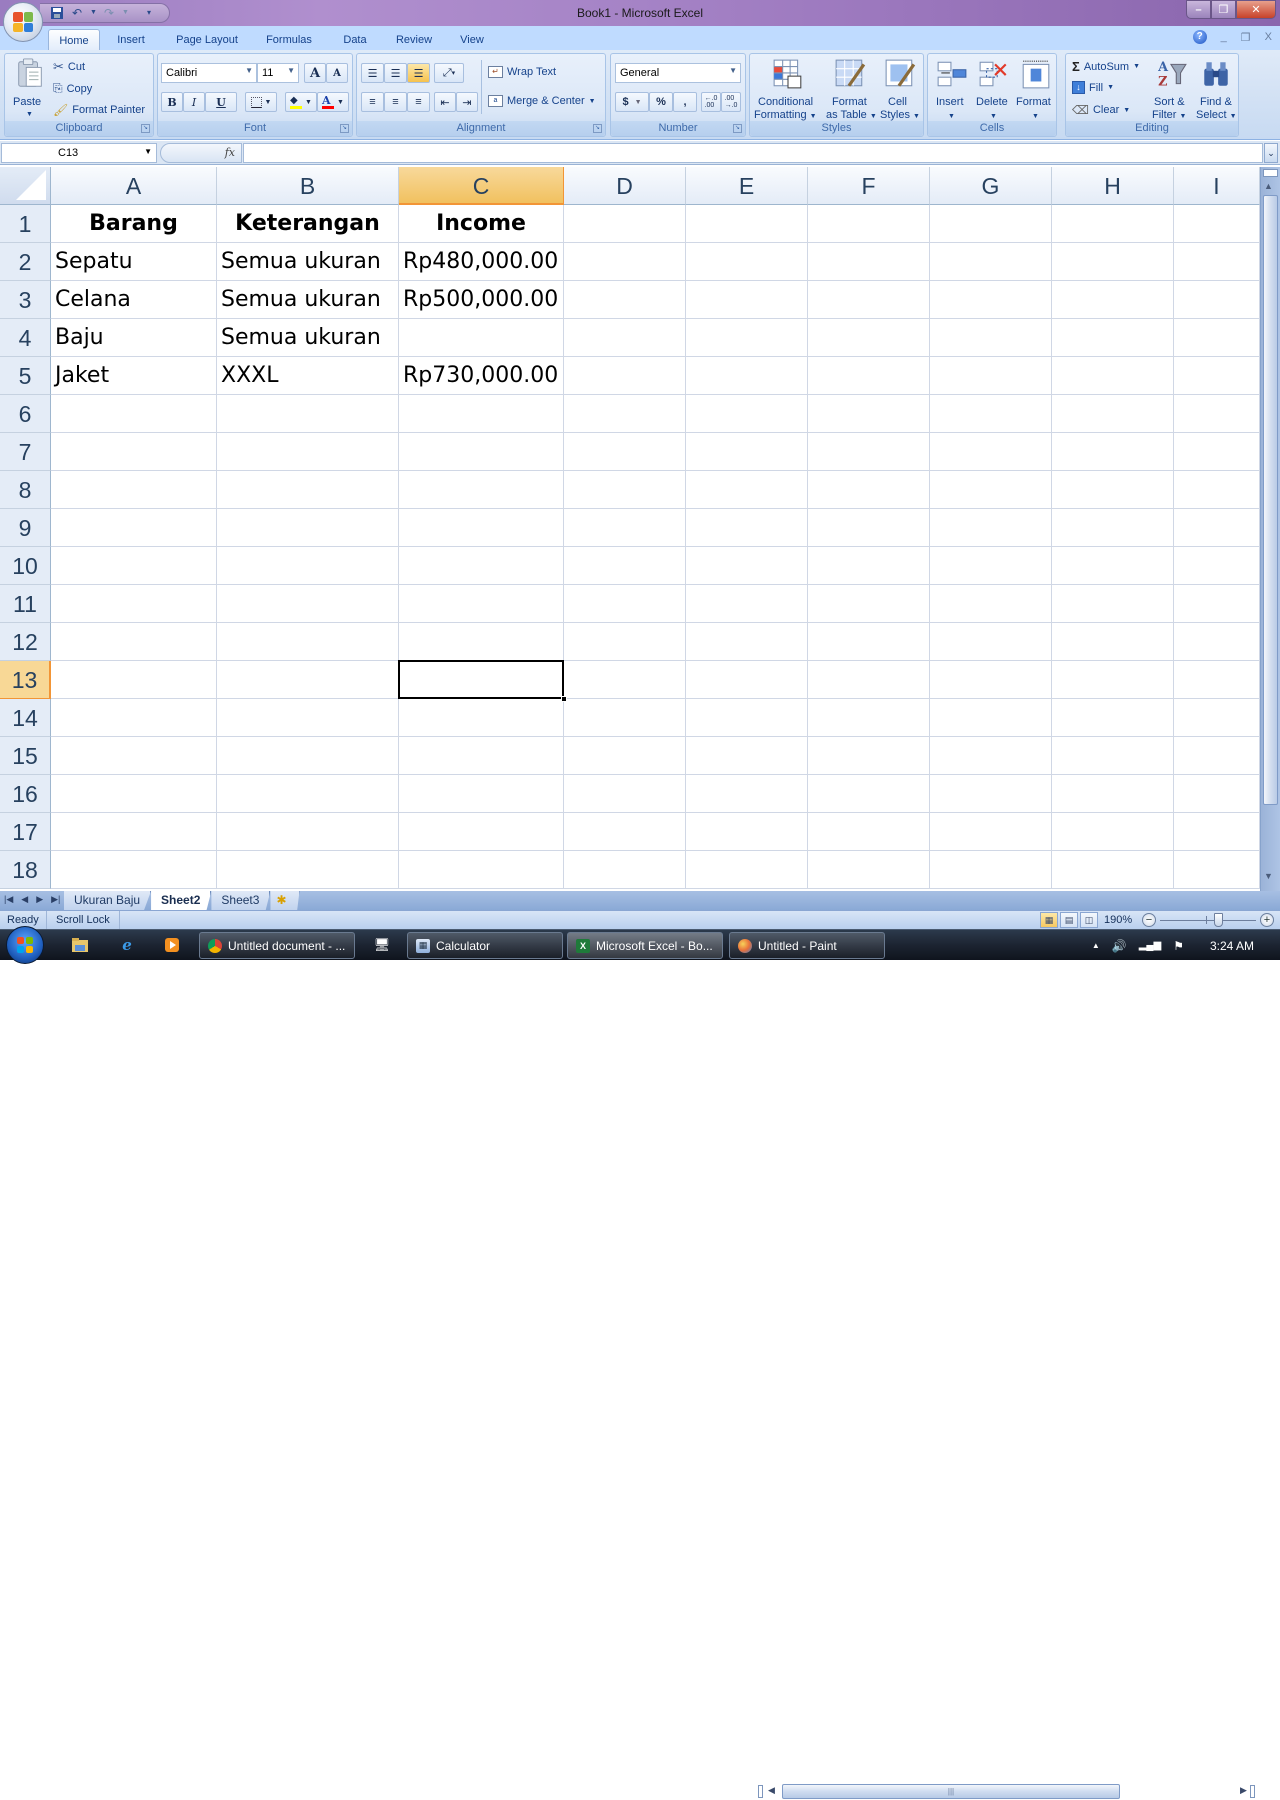 The width and height of the screenshot is (1280, 1800). Describe the element at coordinates (69, 67) in the screenshot. I see `cut-button: ✂ Cut` at that location.